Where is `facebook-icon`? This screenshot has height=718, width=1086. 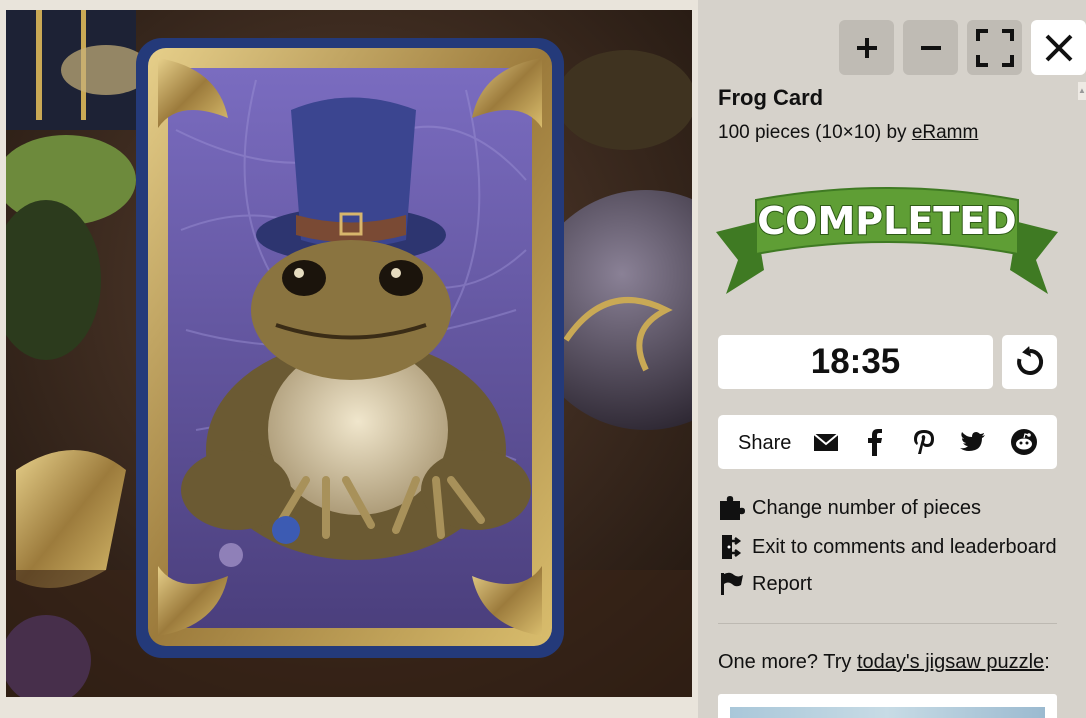 facebook-icon is located at coordinates (875, 442).